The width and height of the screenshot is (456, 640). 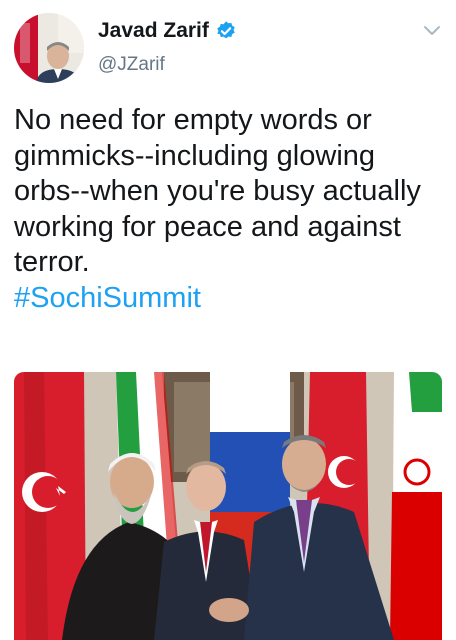 What do you see at coordinates (229, 299) in the screenshot?
I see `hashtag-link: #SochiSummit` at bounding box center [229, 299].